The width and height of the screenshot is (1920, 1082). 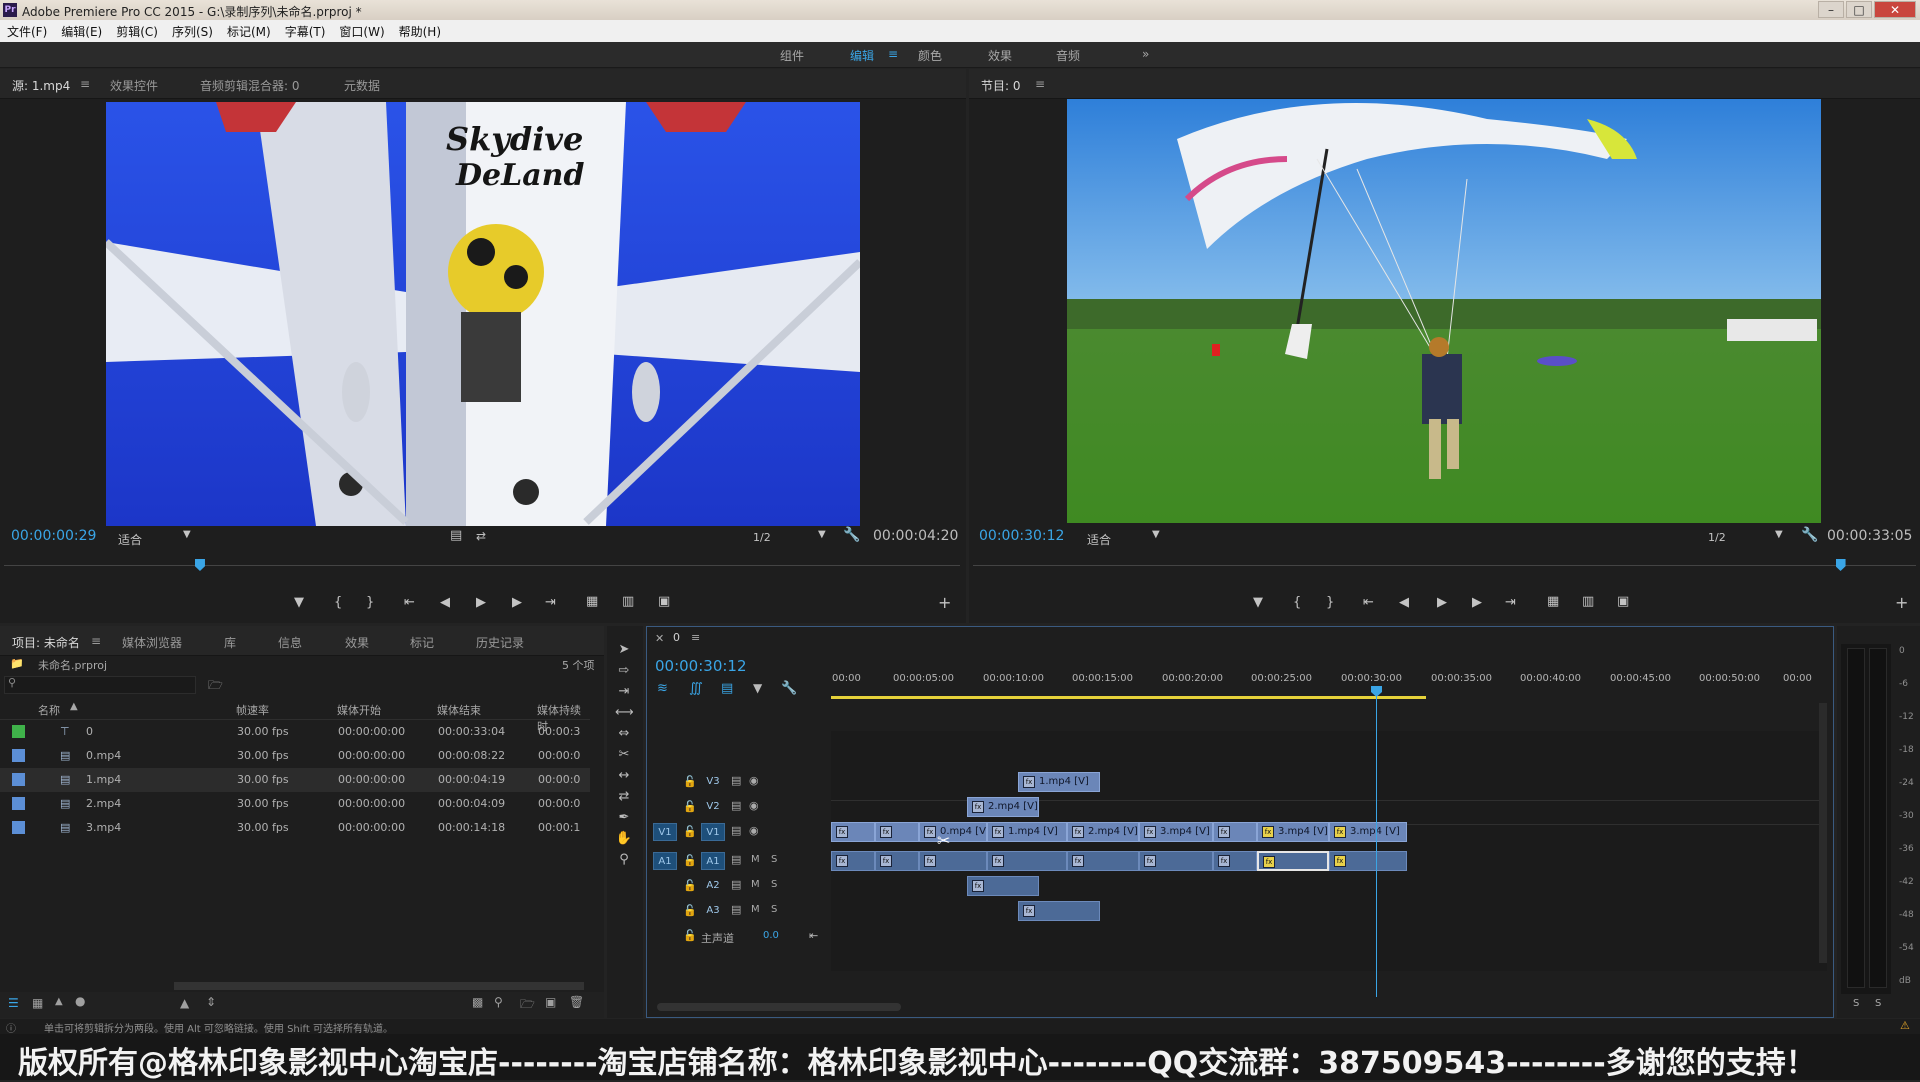 What do you see at coordinates (230, 642) in the screenshot?
I see `tab-libraries: 库` at bounding box center [230, 642].